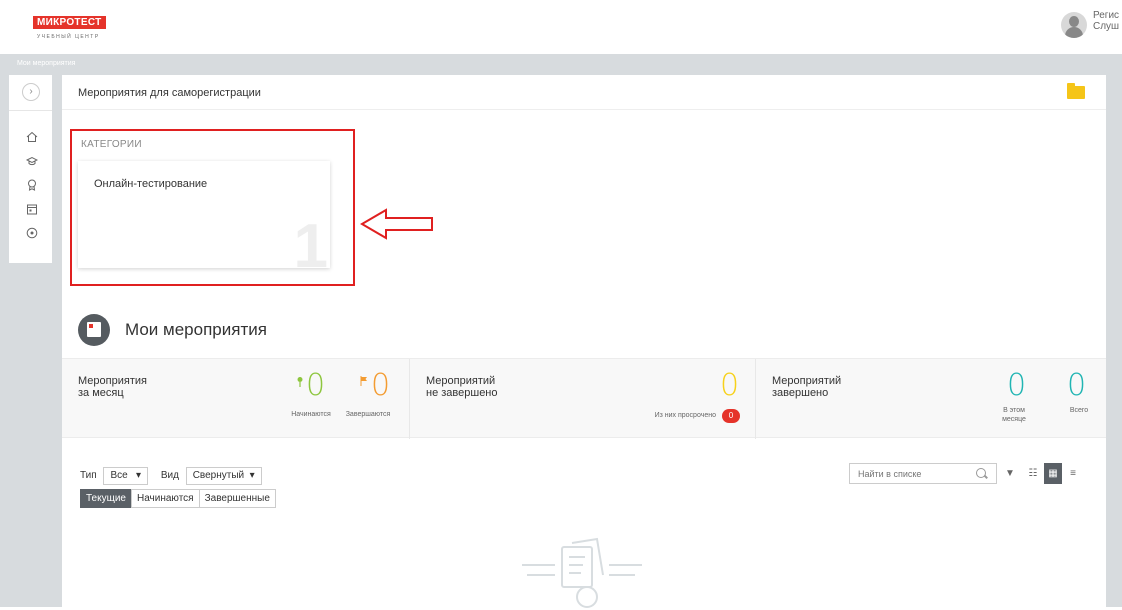 The image size is (1122, 610). I want to click on annotation-arrow, so click(396, 224).